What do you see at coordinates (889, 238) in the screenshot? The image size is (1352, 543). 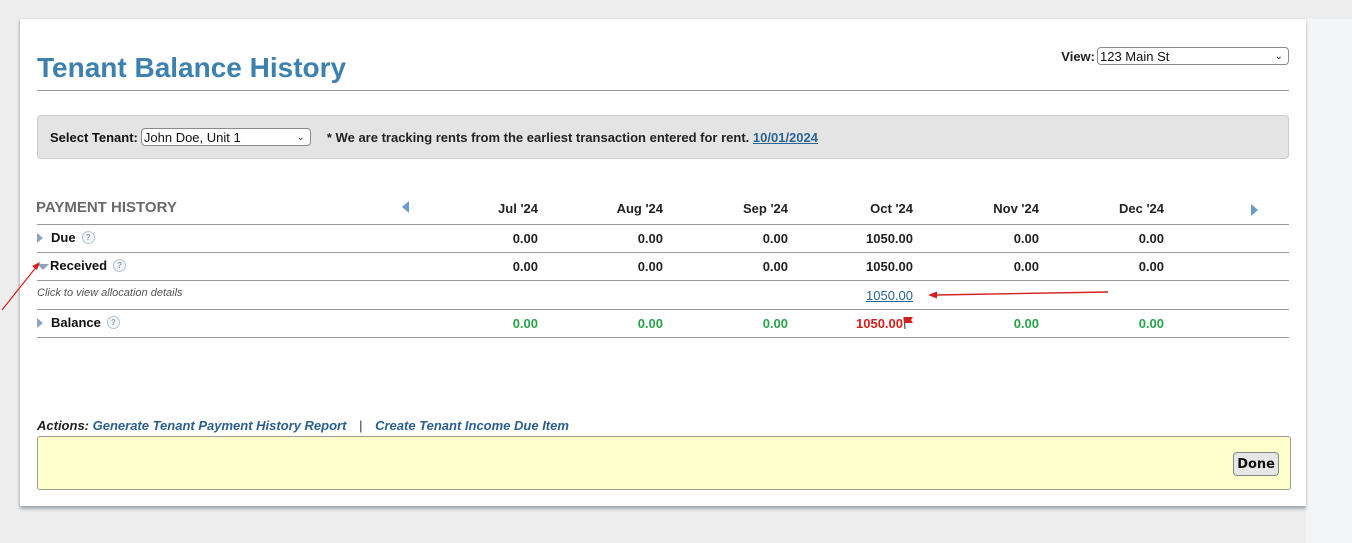 I see `due-value: 1050.00` at bounding box center [889, 238].